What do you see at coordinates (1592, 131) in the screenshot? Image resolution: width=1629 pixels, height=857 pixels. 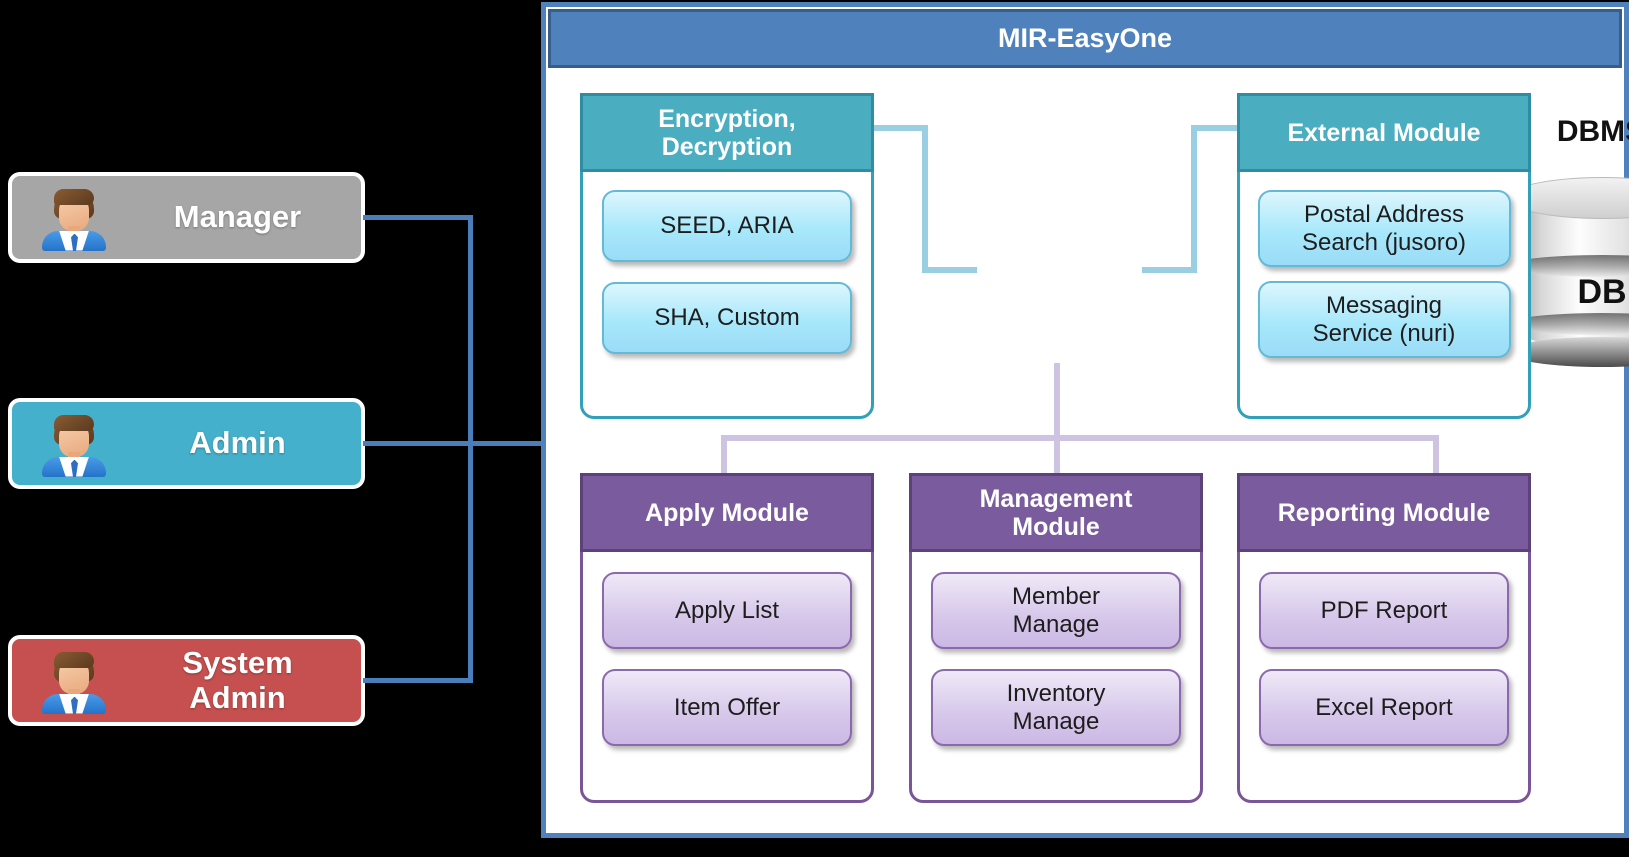 I see `dbms-label: DBMS` at bounding box center [1592, 131].